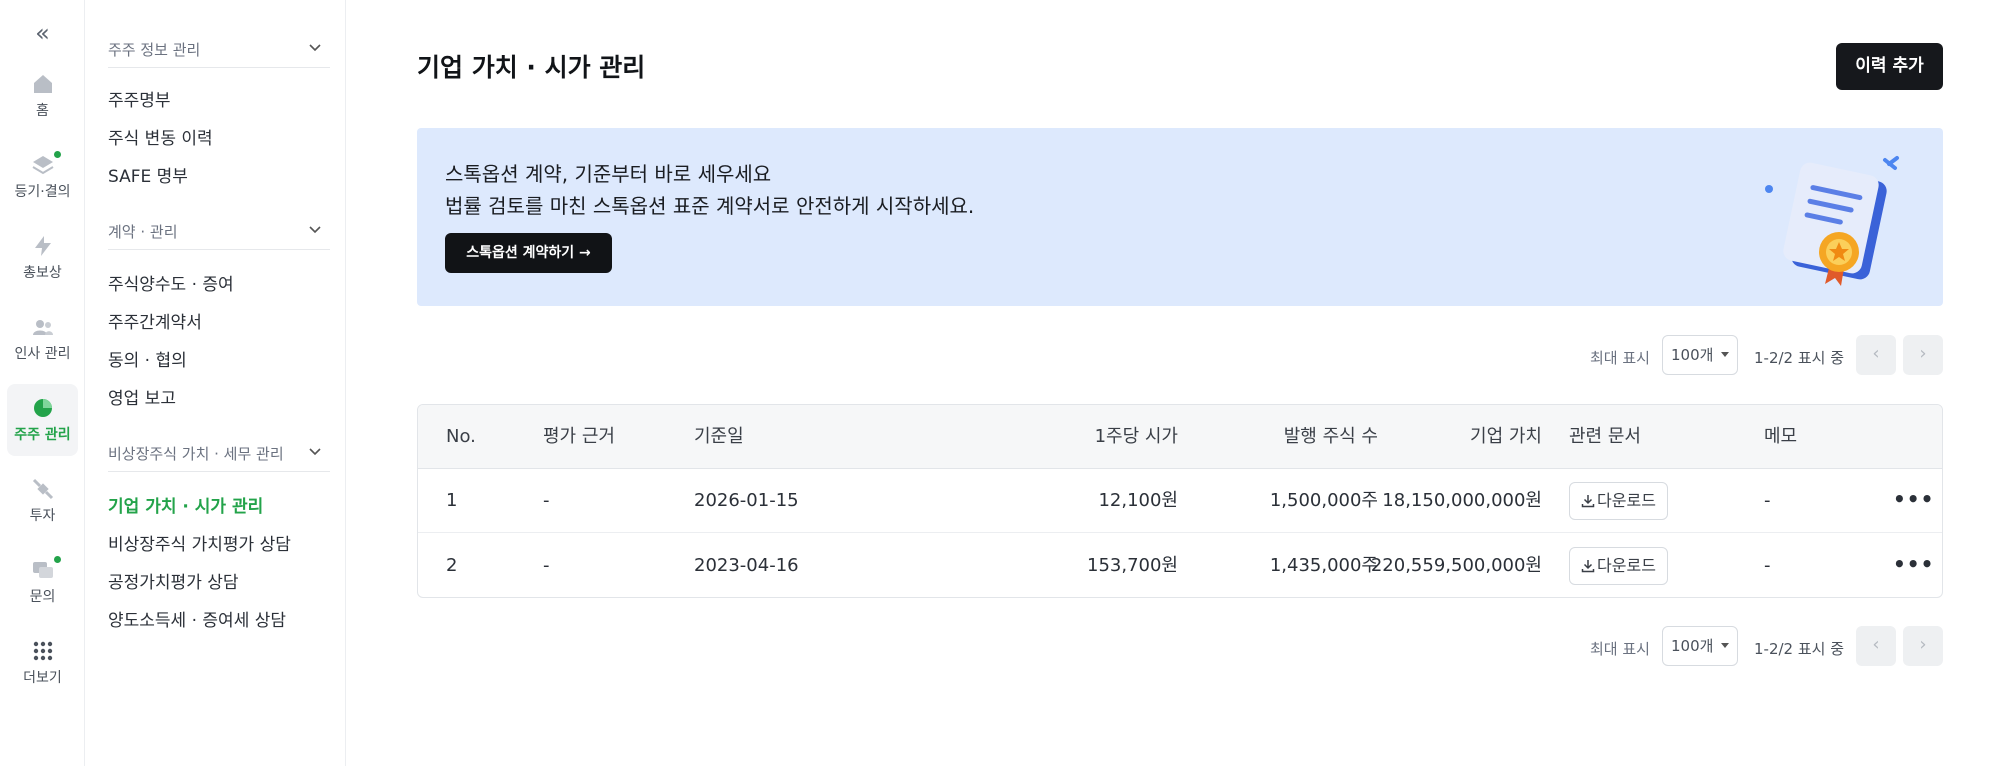  I want to click on cell-value: 18,150,000,000원, so click(1462, 500).